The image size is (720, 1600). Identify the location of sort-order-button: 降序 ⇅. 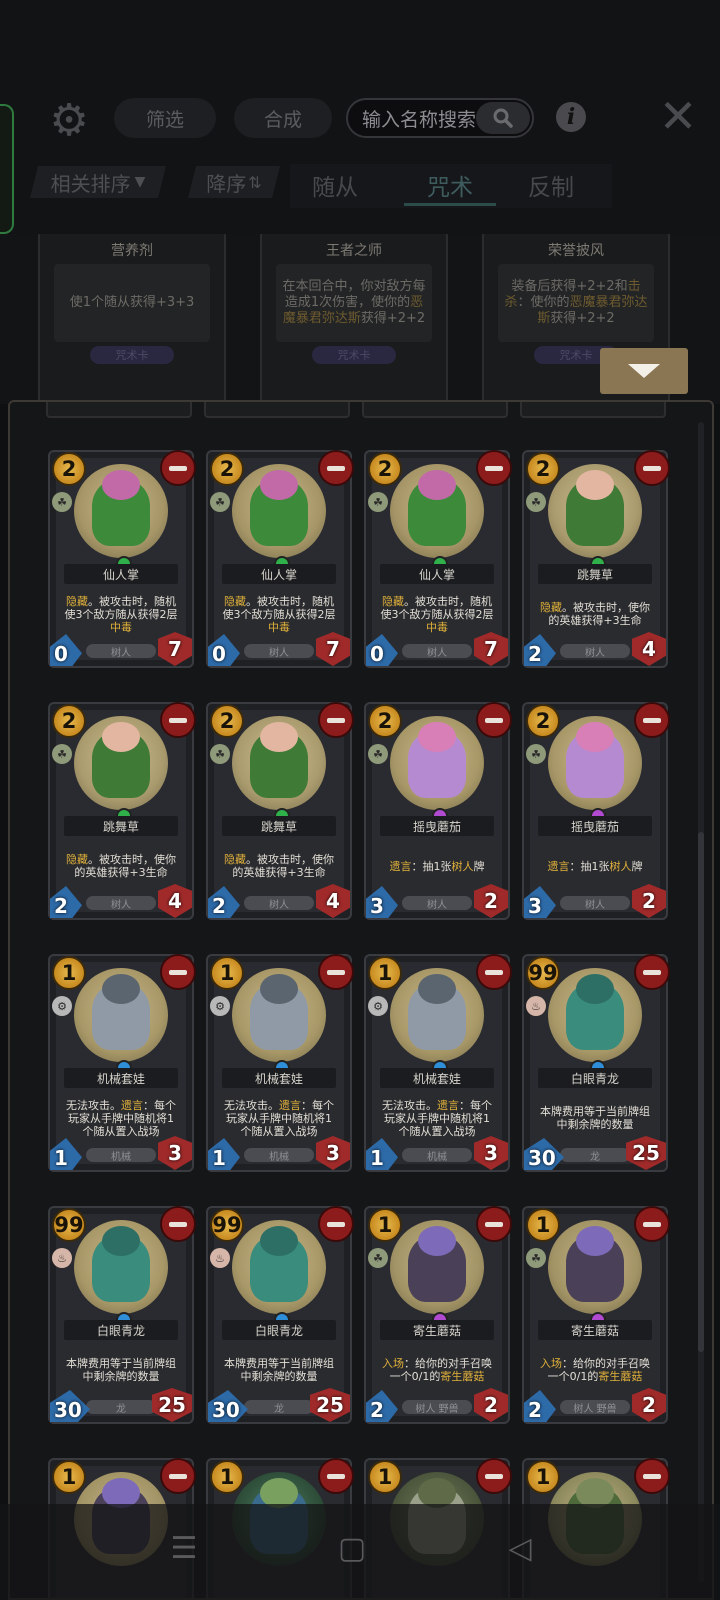
(234, 182).